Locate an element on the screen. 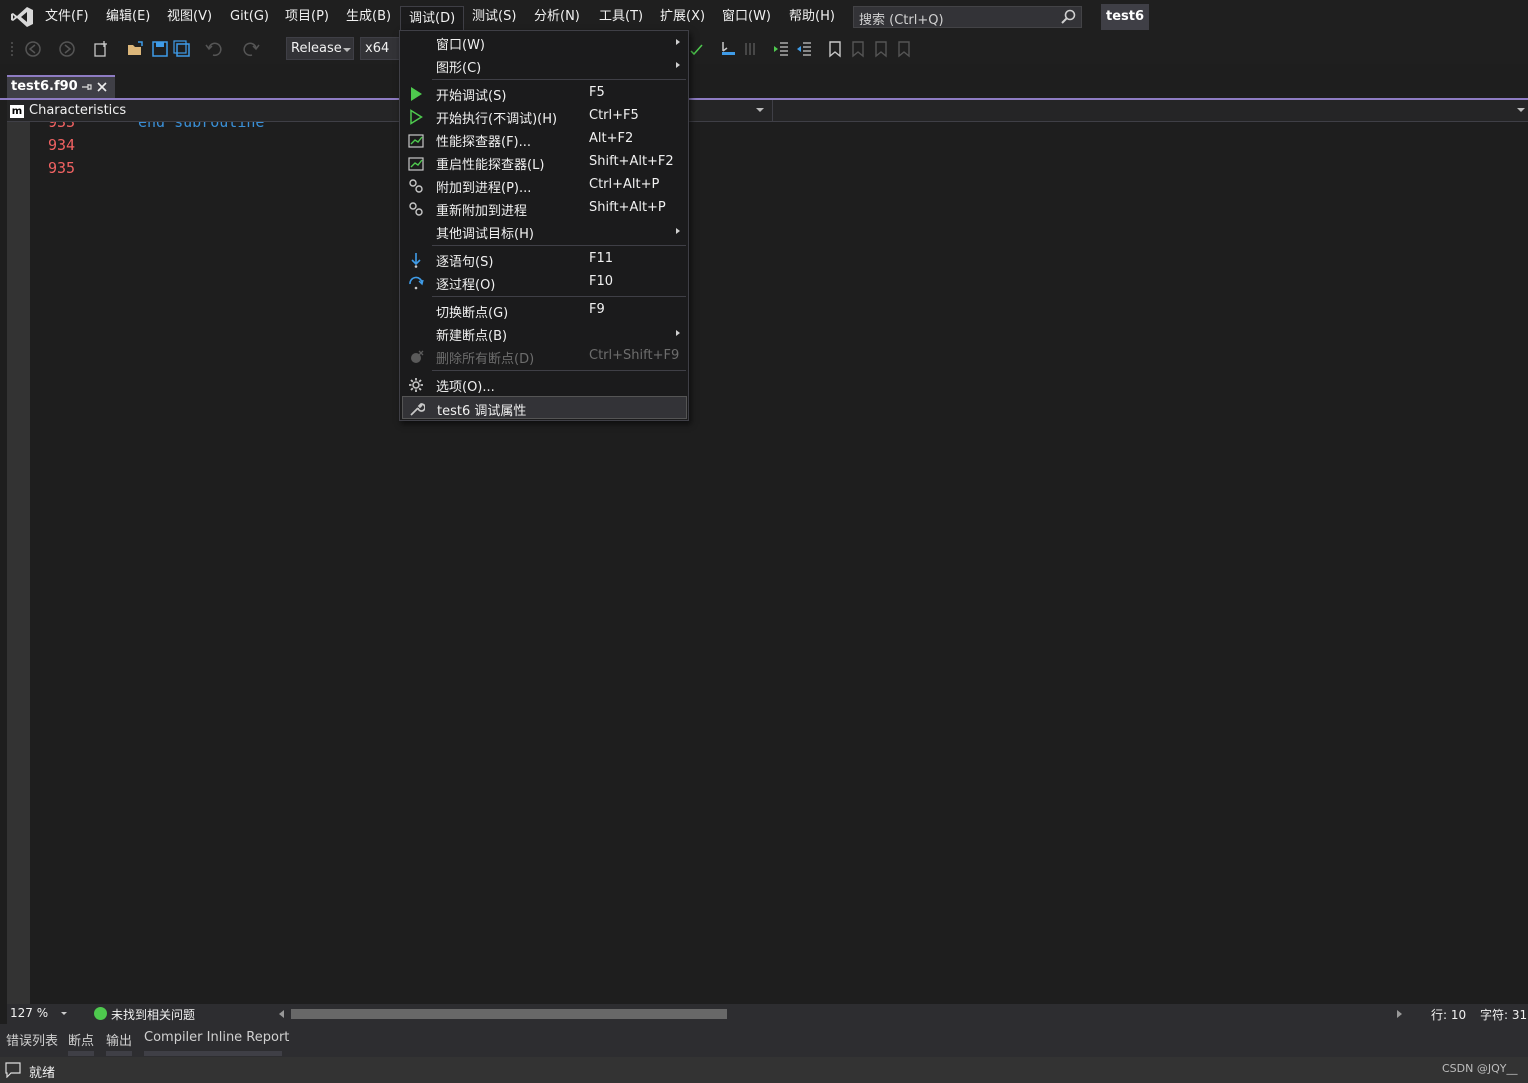  menu-item-shortcut: Ctrl+F5 is located at coordinates (614, 115).